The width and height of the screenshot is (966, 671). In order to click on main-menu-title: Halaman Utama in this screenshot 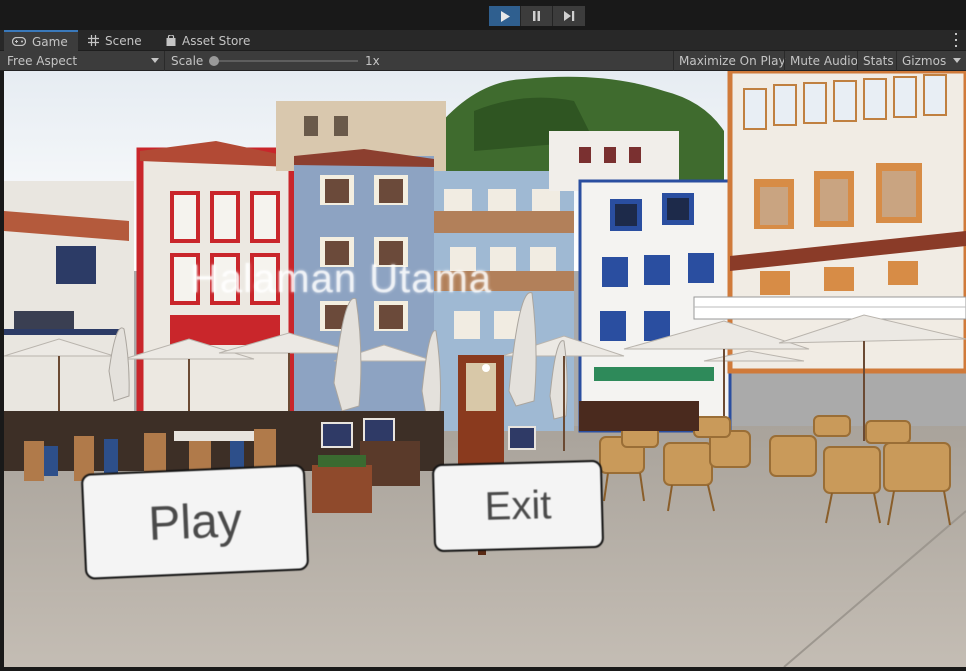, I will do `click(341, 279)`.